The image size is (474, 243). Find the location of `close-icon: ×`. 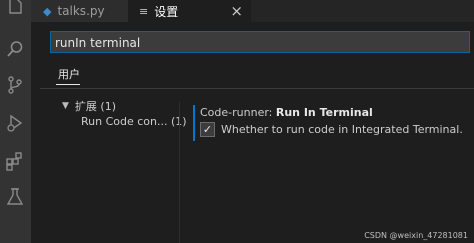

close-icon: × is located at coordinates (236, 11).